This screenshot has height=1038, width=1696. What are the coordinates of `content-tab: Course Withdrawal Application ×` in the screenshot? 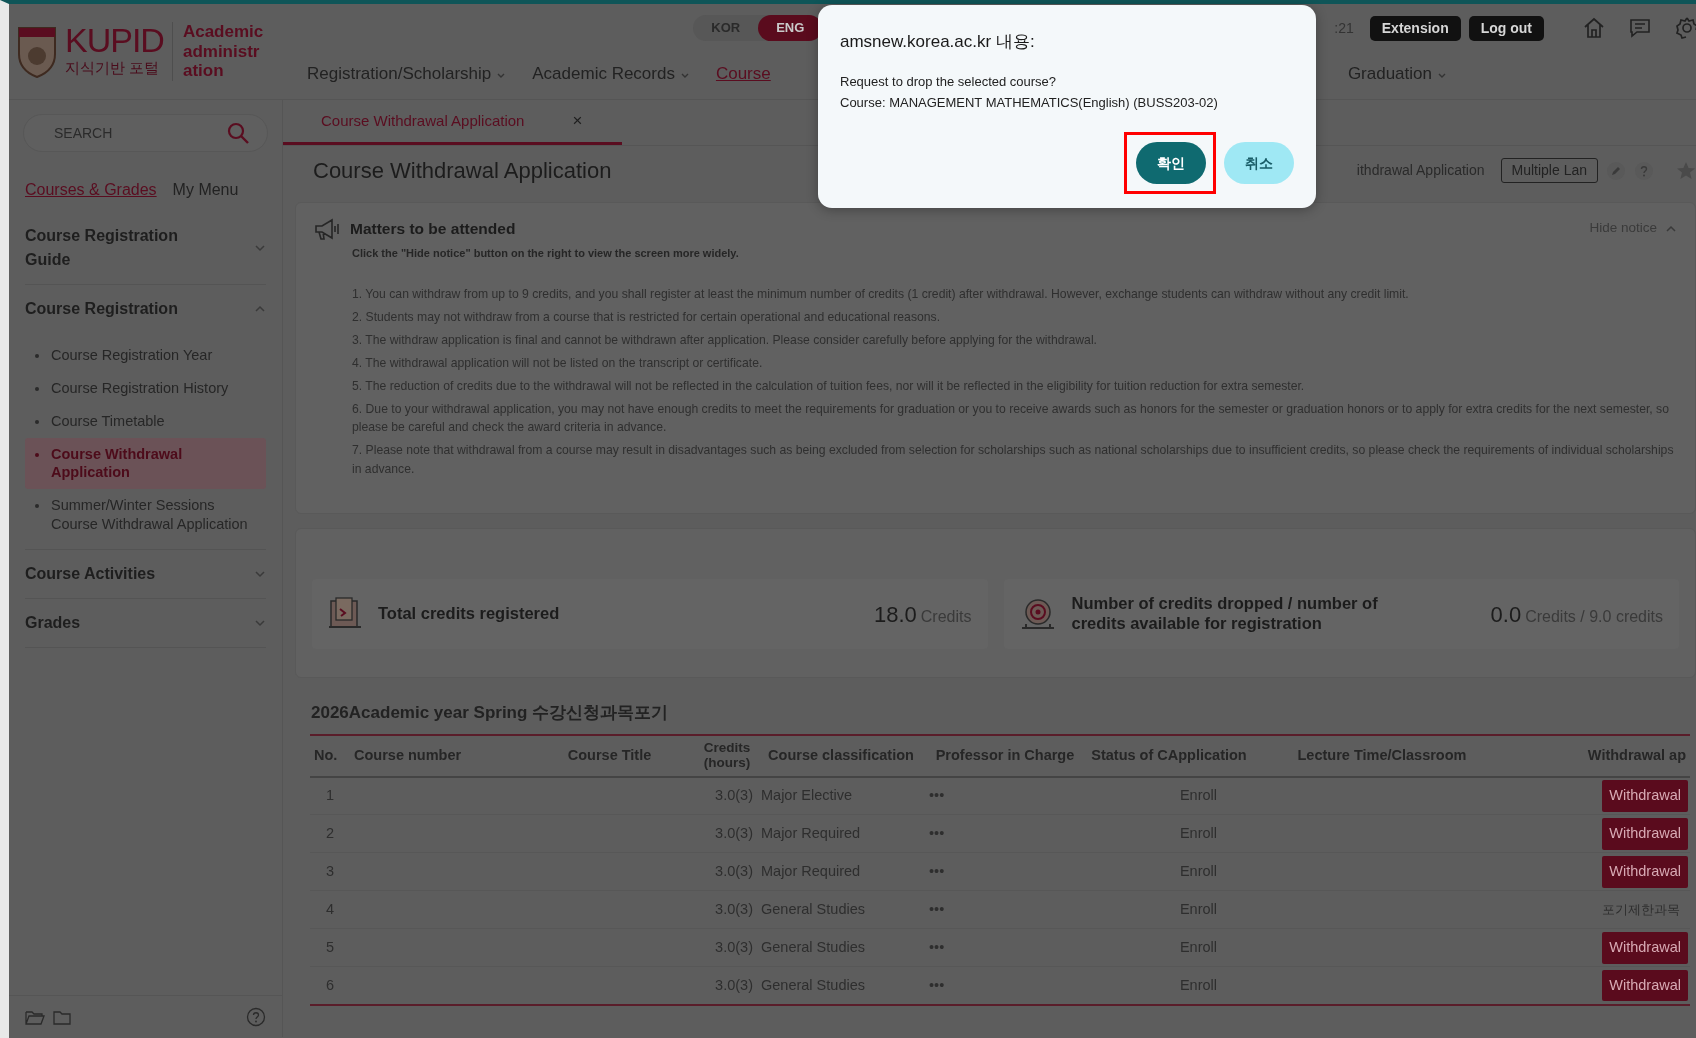 It's located at (453, 122).